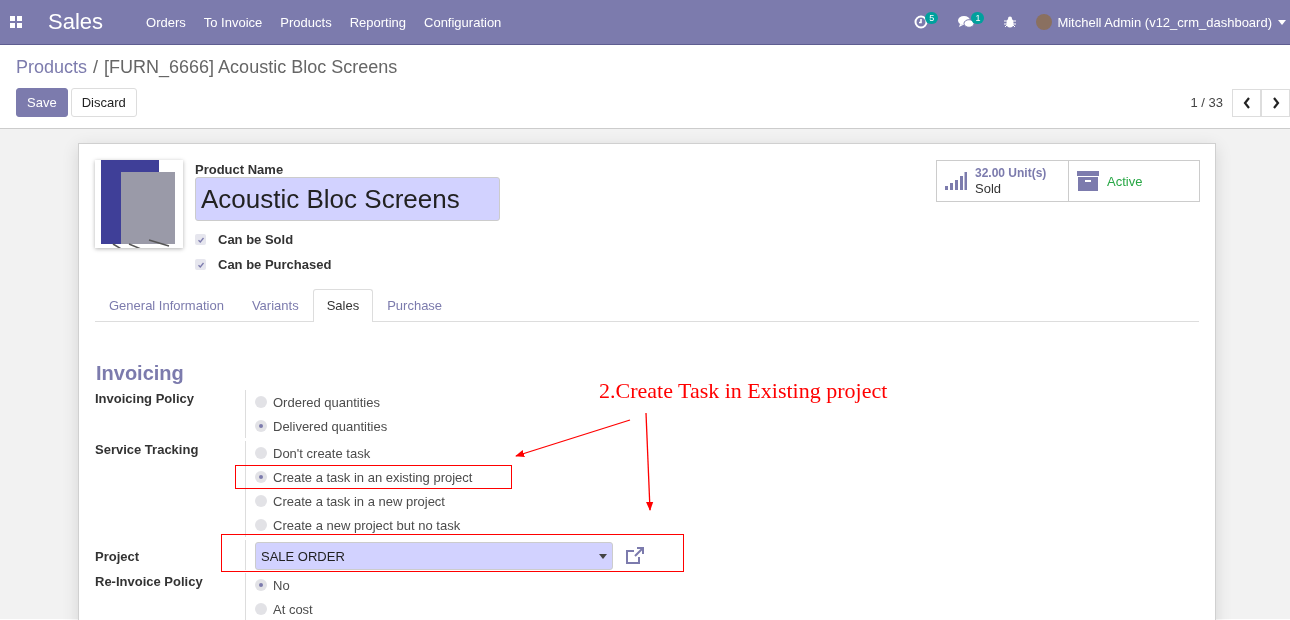  What do you see at coordinates (147, 450) in the screenshot?
I see `field-label: Service Tracking` at bounding box center [147, 450].